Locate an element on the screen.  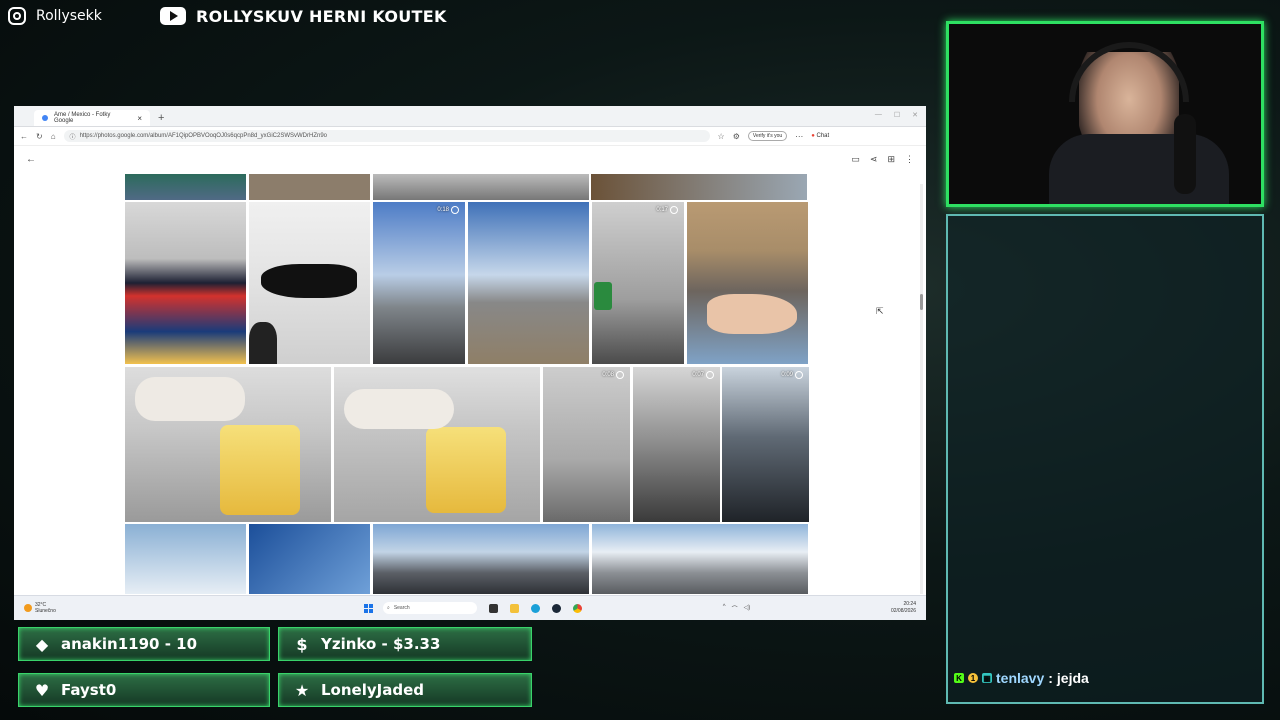
photos-back-icon: ← is located at coordinates (31, 159).